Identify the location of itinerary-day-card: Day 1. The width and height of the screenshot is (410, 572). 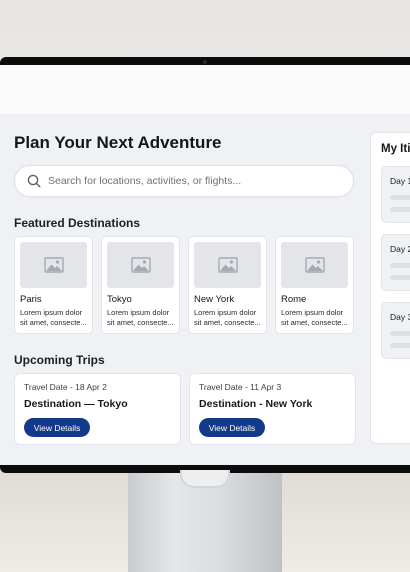
(395, 194).